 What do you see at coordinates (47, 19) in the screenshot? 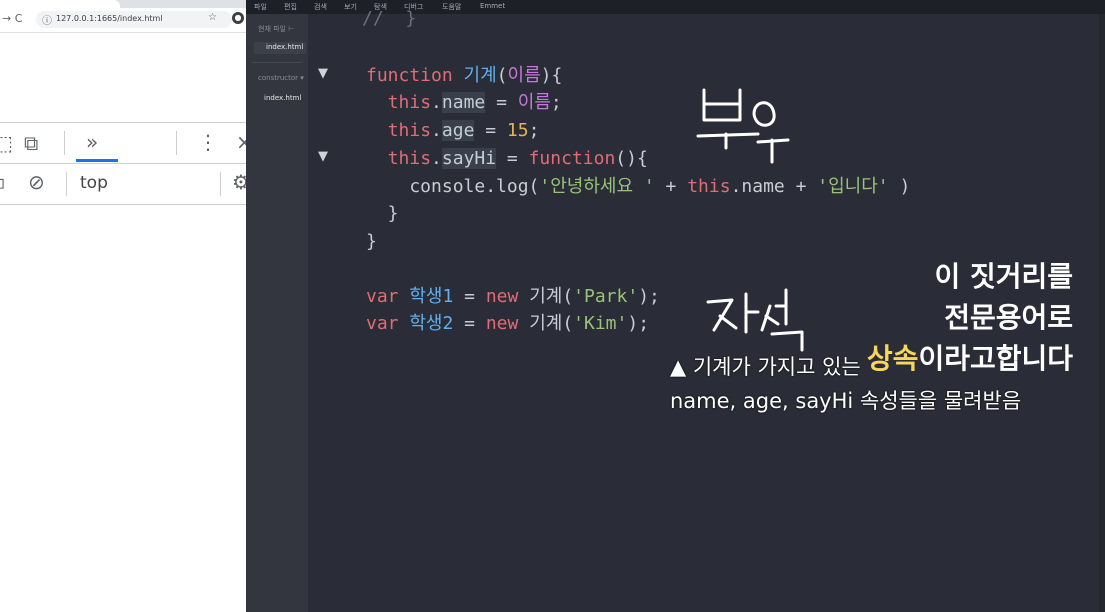
I see `info-icon: ⓘ` at bounding box center [47, 19].